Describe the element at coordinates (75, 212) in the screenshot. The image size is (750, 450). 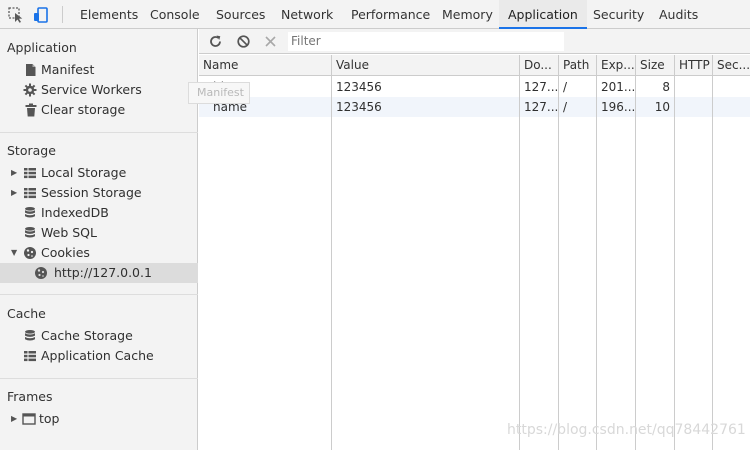
I see `sidebar-item-label: IndexedDB` at that location.